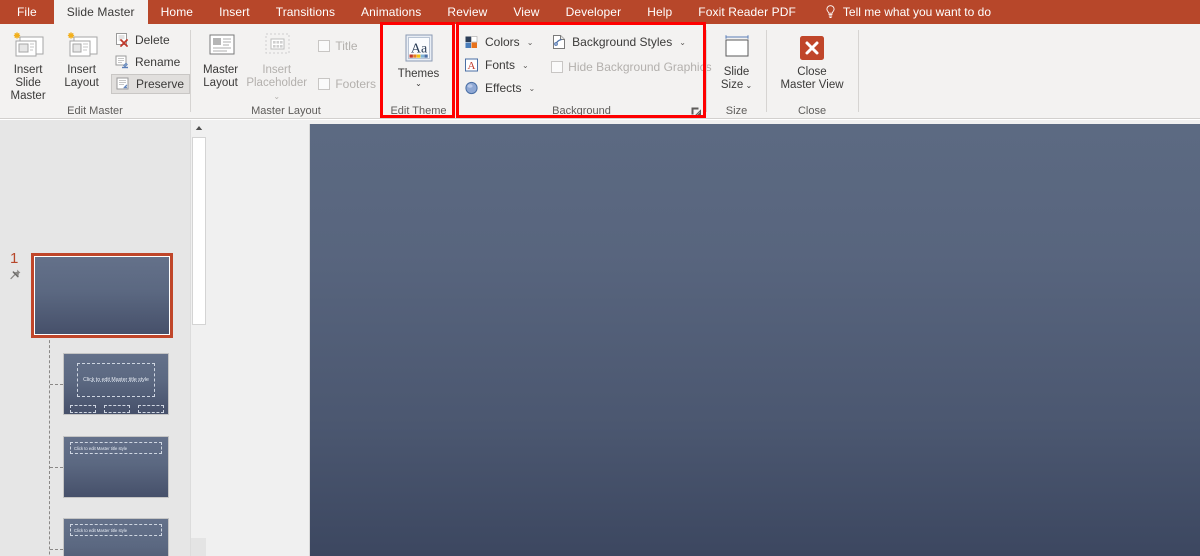 This screenshot has height=556, width=1200. I want to click on btn-label: Colors, so click(502, 42).